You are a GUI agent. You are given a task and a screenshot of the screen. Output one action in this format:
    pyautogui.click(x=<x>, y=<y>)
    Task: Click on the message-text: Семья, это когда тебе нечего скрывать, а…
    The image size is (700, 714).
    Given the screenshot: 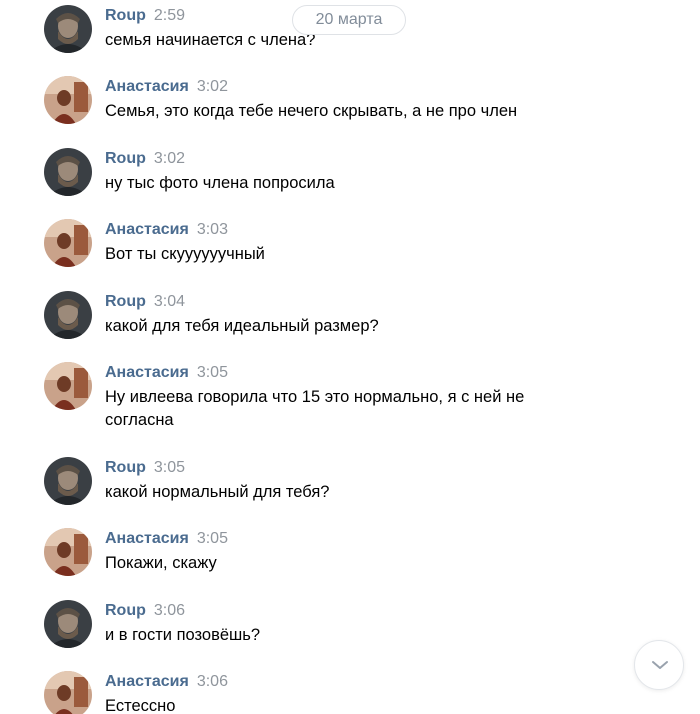 What is the action you would take?
    pyautogui.click(x=340, y=111)
    